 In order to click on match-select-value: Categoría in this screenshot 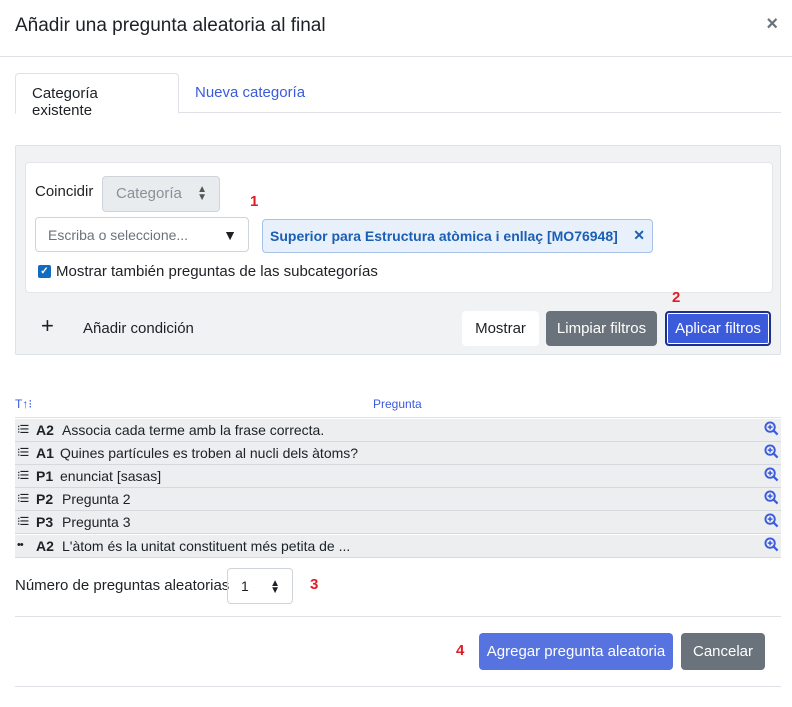, I will do `click(149, 193)`.